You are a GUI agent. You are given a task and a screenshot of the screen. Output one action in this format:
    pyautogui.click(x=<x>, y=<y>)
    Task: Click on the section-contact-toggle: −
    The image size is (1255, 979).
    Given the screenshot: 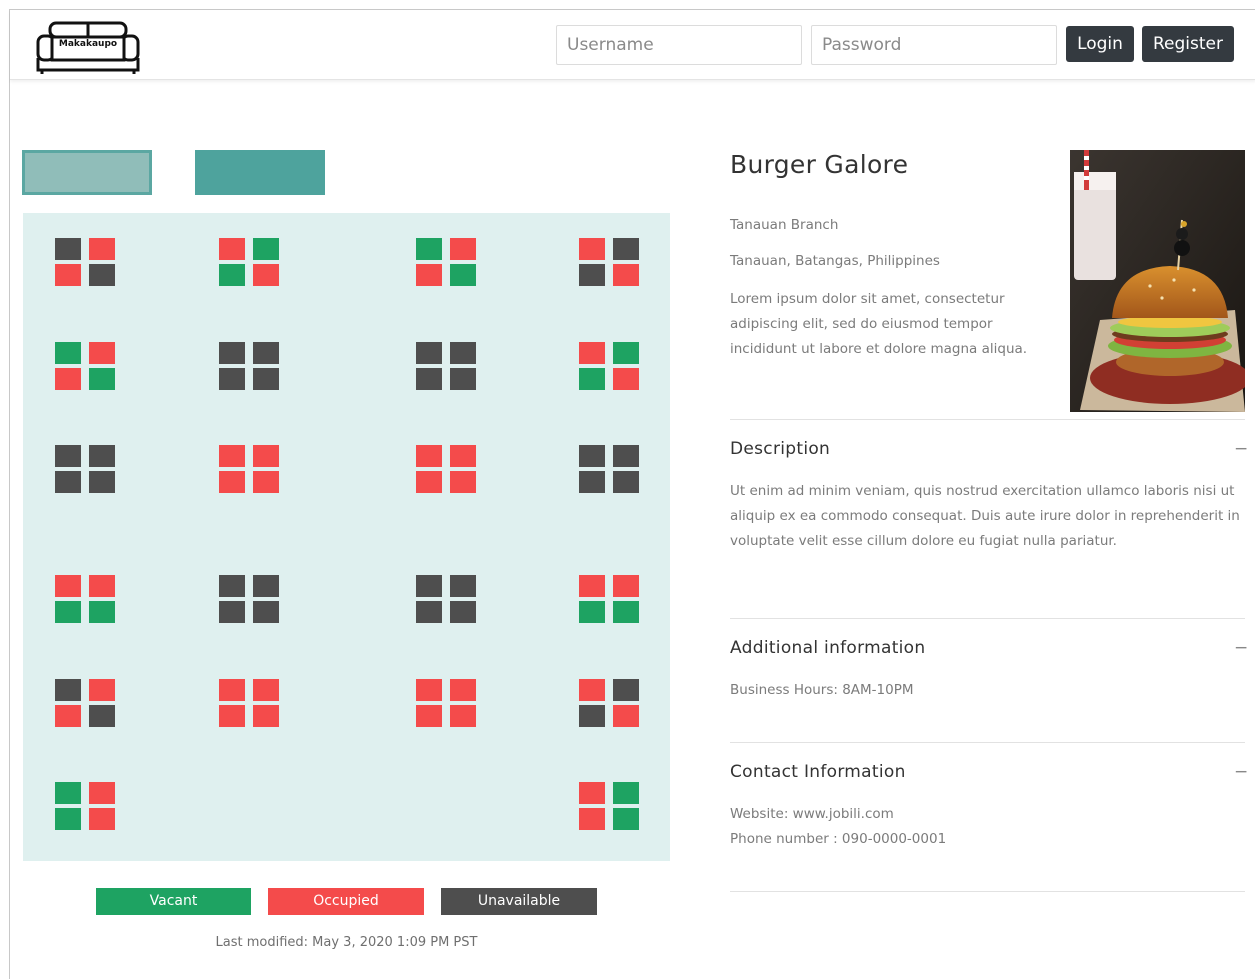 What is the action you would take?
    pyautogui.click(x=1241, y=772)
    